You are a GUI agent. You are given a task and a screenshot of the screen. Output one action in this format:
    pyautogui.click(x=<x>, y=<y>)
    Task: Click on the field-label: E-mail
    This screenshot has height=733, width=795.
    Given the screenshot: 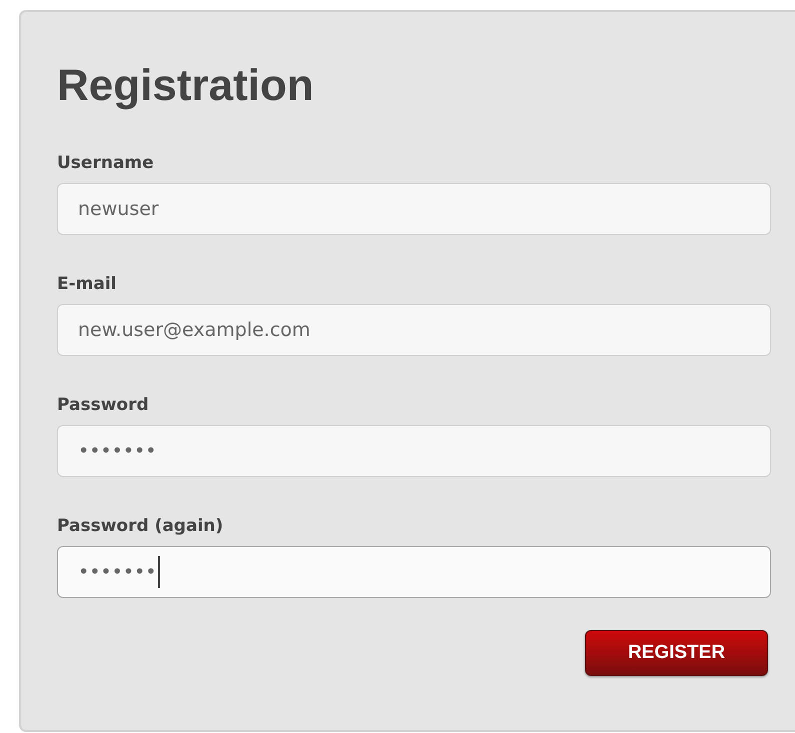 What is the action you would take?
    pyautogui.click(x=87, y=285)
    